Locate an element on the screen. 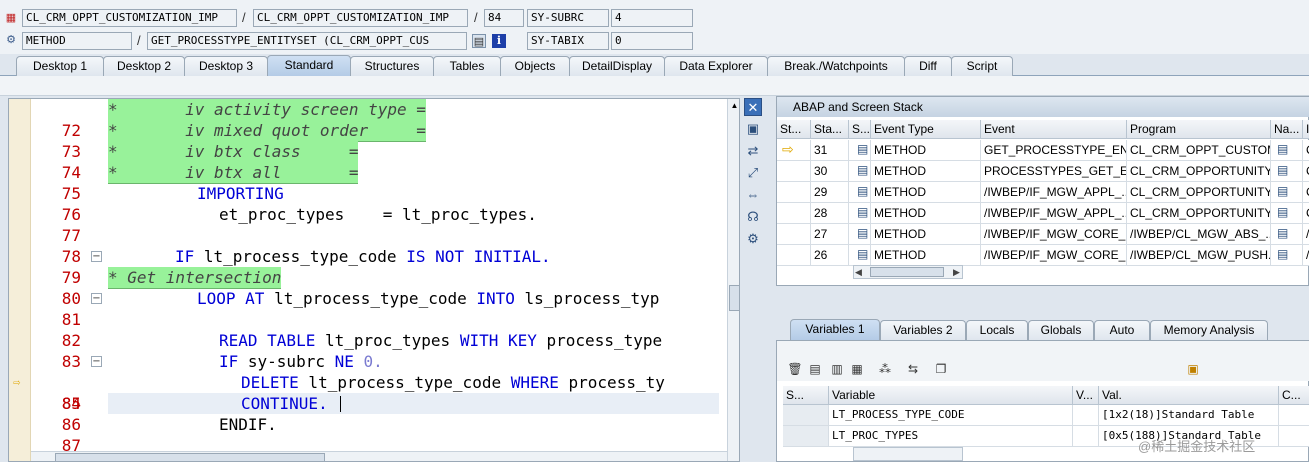 The width and height of the screenshot is (1309, 462). stack-level: 31 is located at coordinates (830, 150).